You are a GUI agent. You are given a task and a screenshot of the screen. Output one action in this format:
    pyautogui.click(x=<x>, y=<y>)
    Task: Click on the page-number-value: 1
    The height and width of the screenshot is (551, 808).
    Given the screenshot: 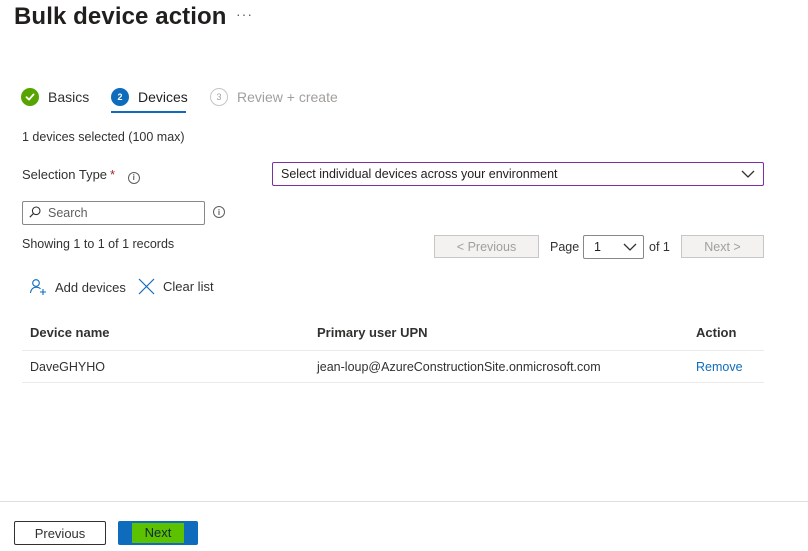 What is the action you would take?
    pyautogui.click(x=597, y=247)
    